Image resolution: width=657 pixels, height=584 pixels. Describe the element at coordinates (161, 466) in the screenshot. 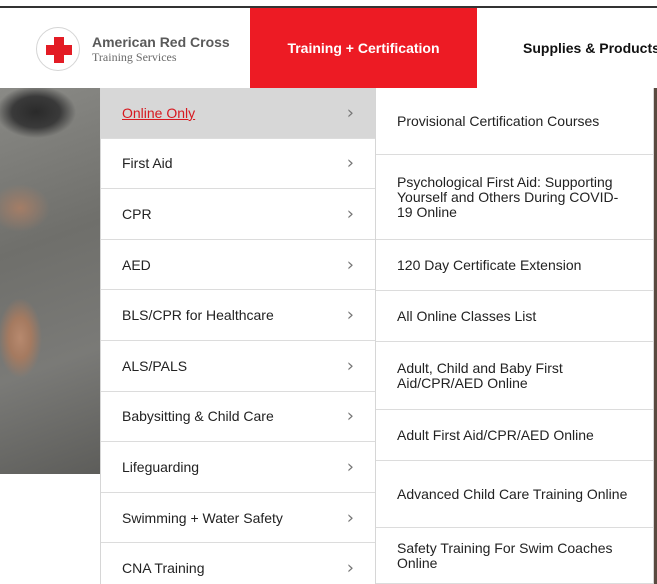

I see `category-label: Lifeguarding` at that location.